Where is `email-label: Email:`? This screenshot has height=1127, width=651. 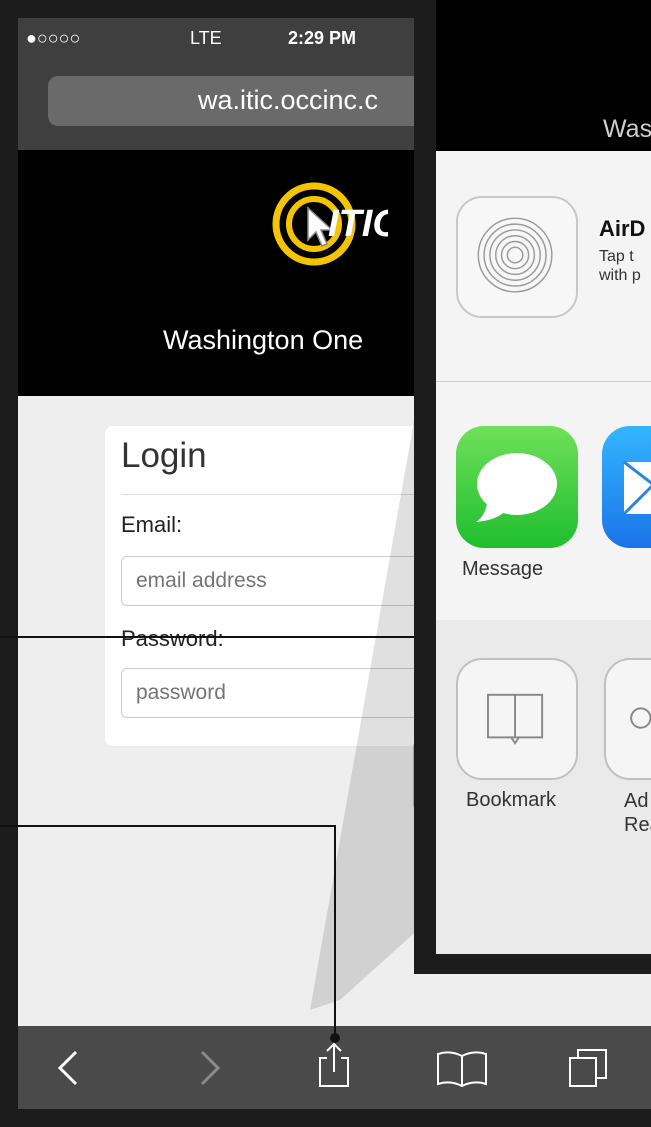 email-label: Email: is located at coordinates (152, 524).